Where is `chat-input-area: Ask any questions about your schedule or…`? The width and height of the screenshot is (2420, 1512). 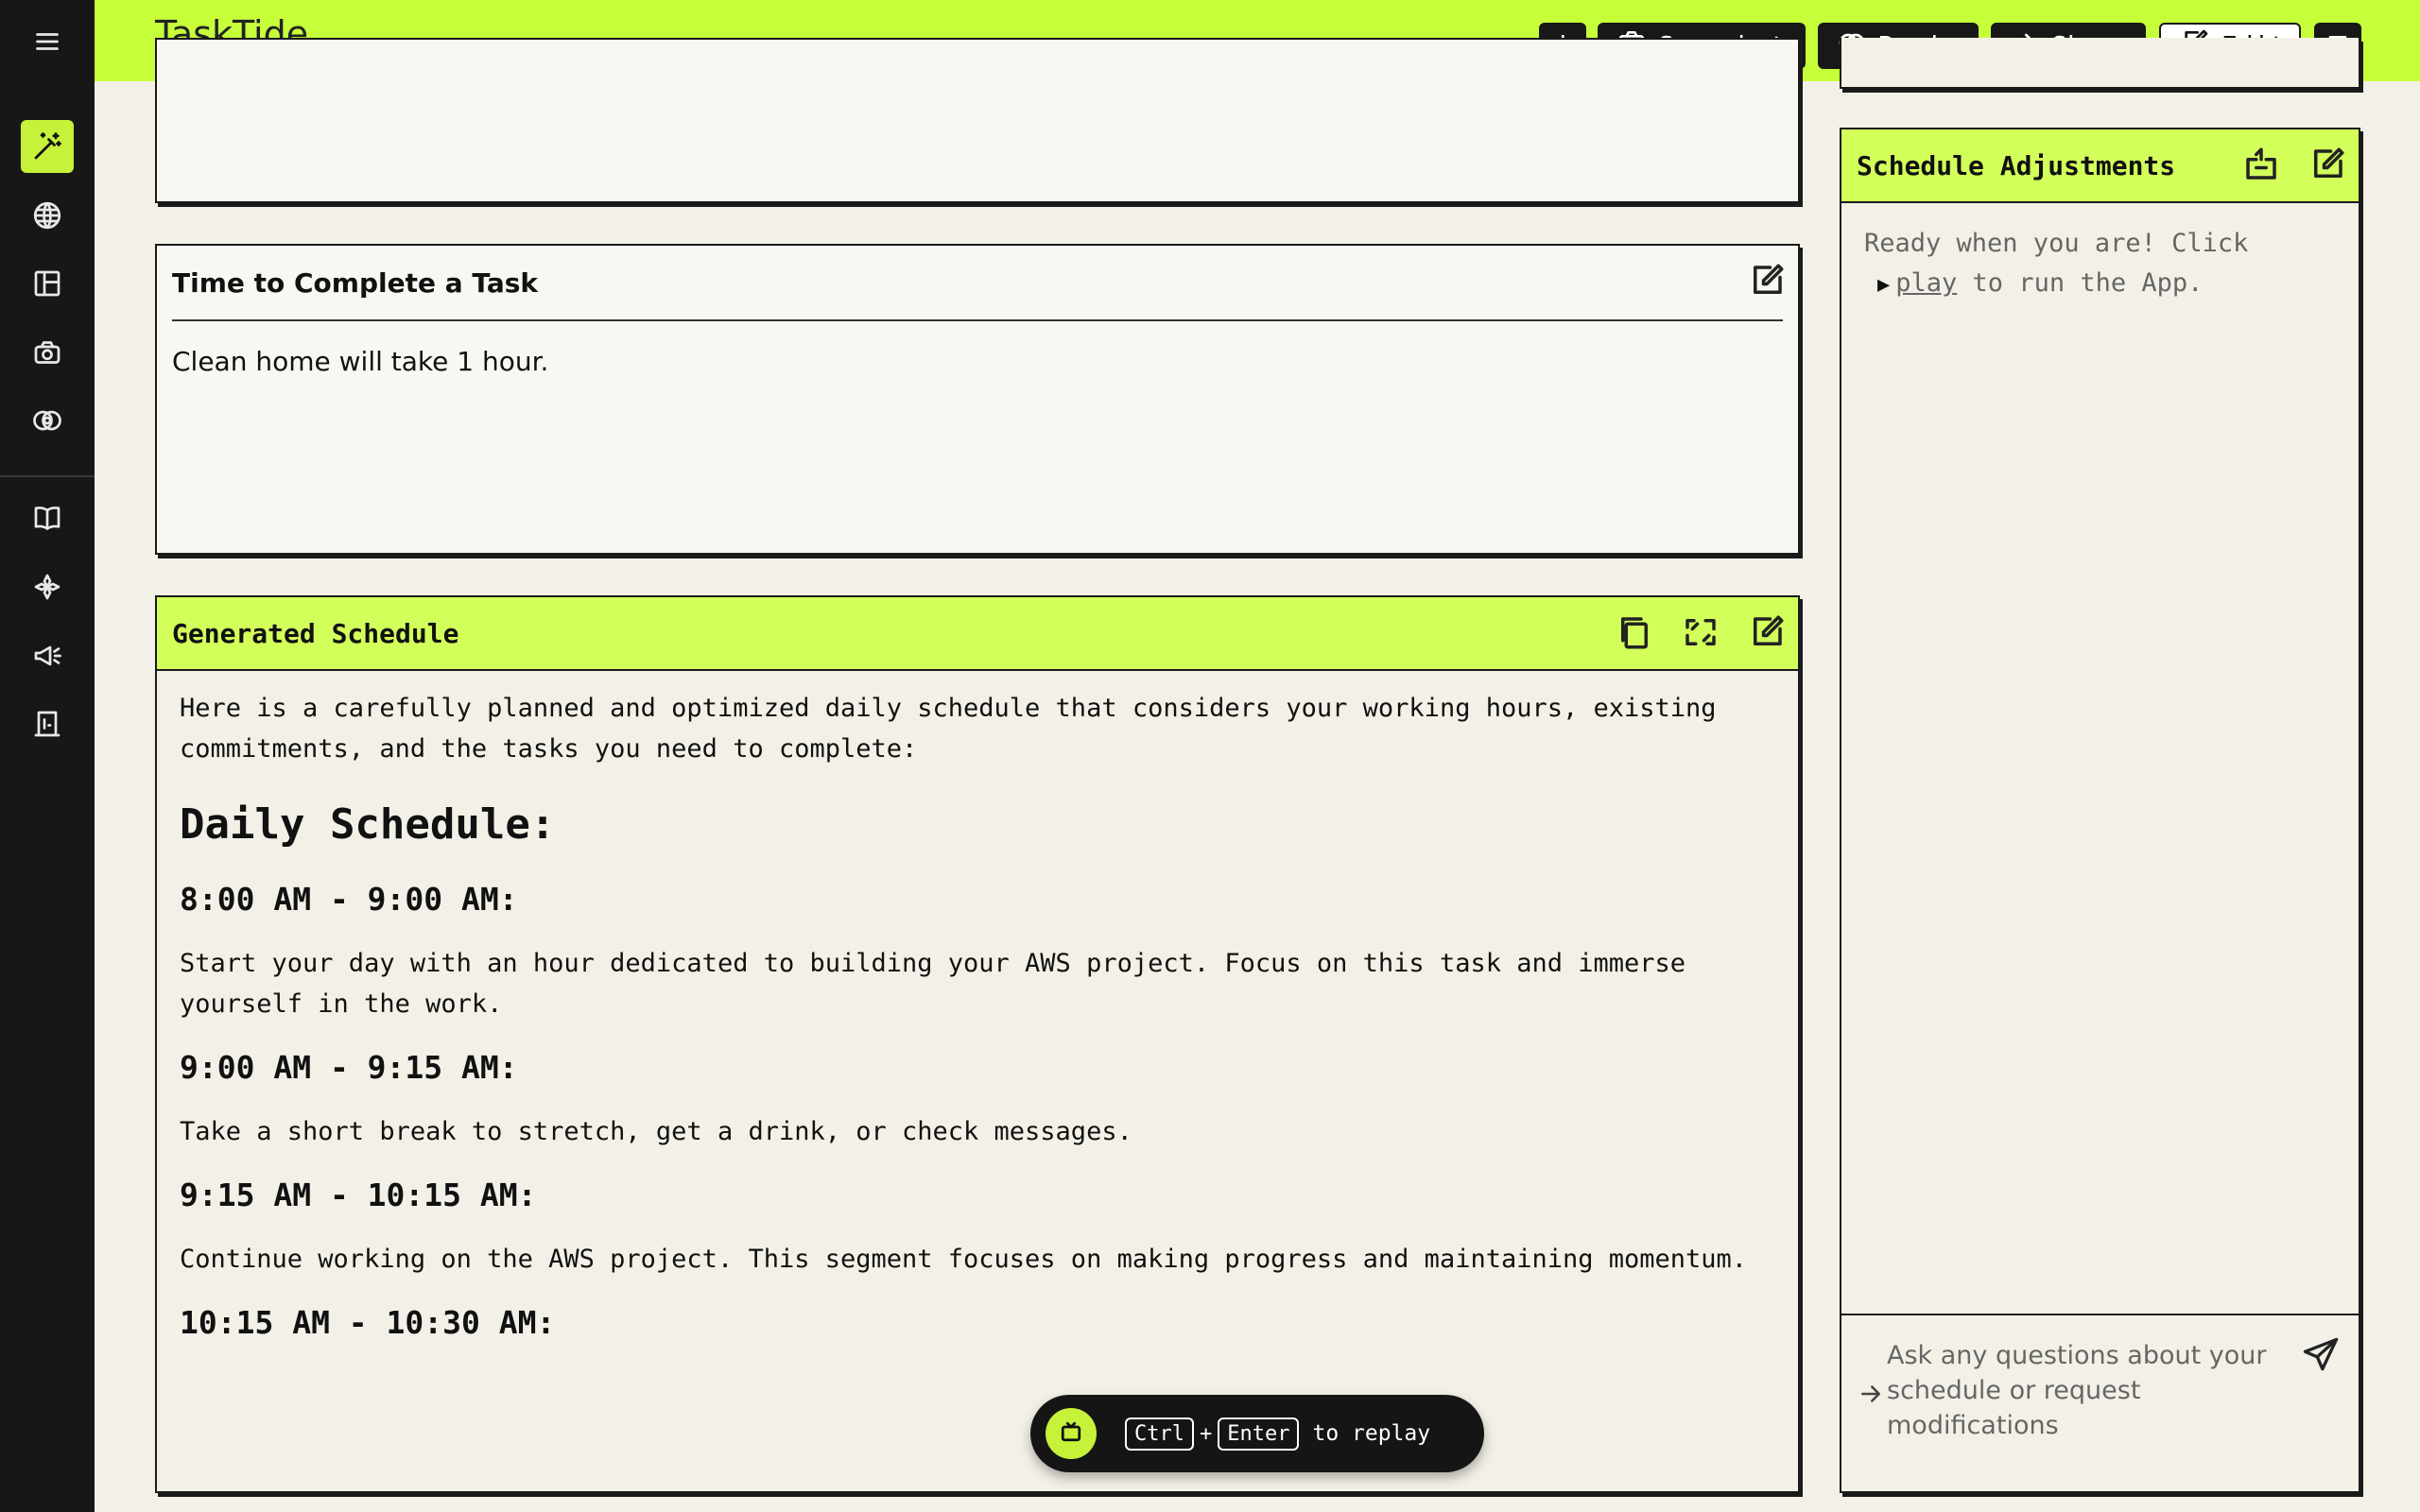
chat-input-area: Ask any questions about your schedule or… is located at coordinates (2100, 1402).